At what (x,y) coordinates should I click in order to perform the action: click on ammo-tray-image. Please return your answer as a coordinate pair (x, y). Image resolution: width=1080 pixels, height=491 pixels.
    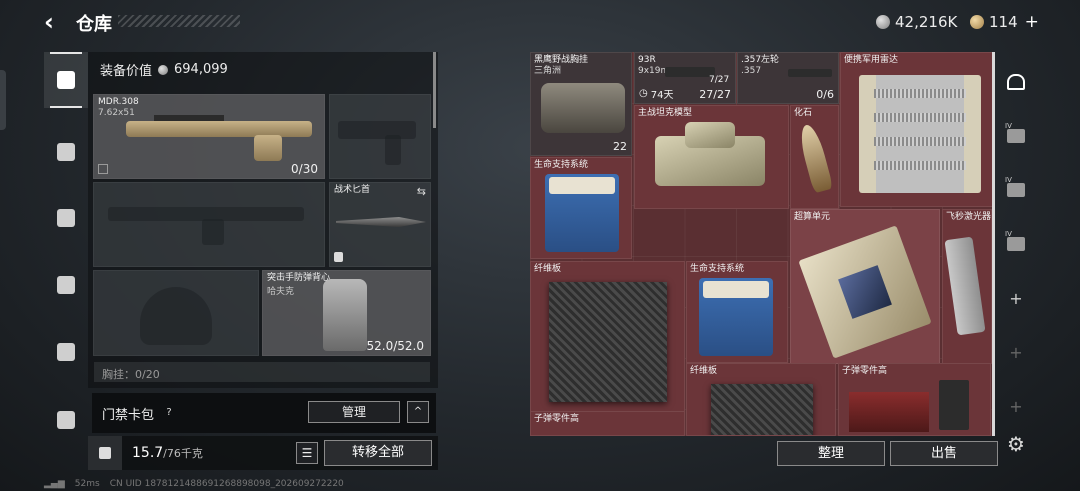
    Looking at the image, I should click on (889, 412).